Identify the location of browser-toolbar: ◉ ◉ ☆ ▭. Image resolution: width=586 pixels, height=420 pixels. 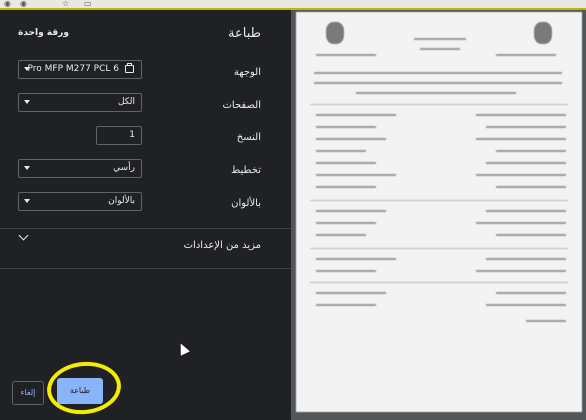
(293, 5).